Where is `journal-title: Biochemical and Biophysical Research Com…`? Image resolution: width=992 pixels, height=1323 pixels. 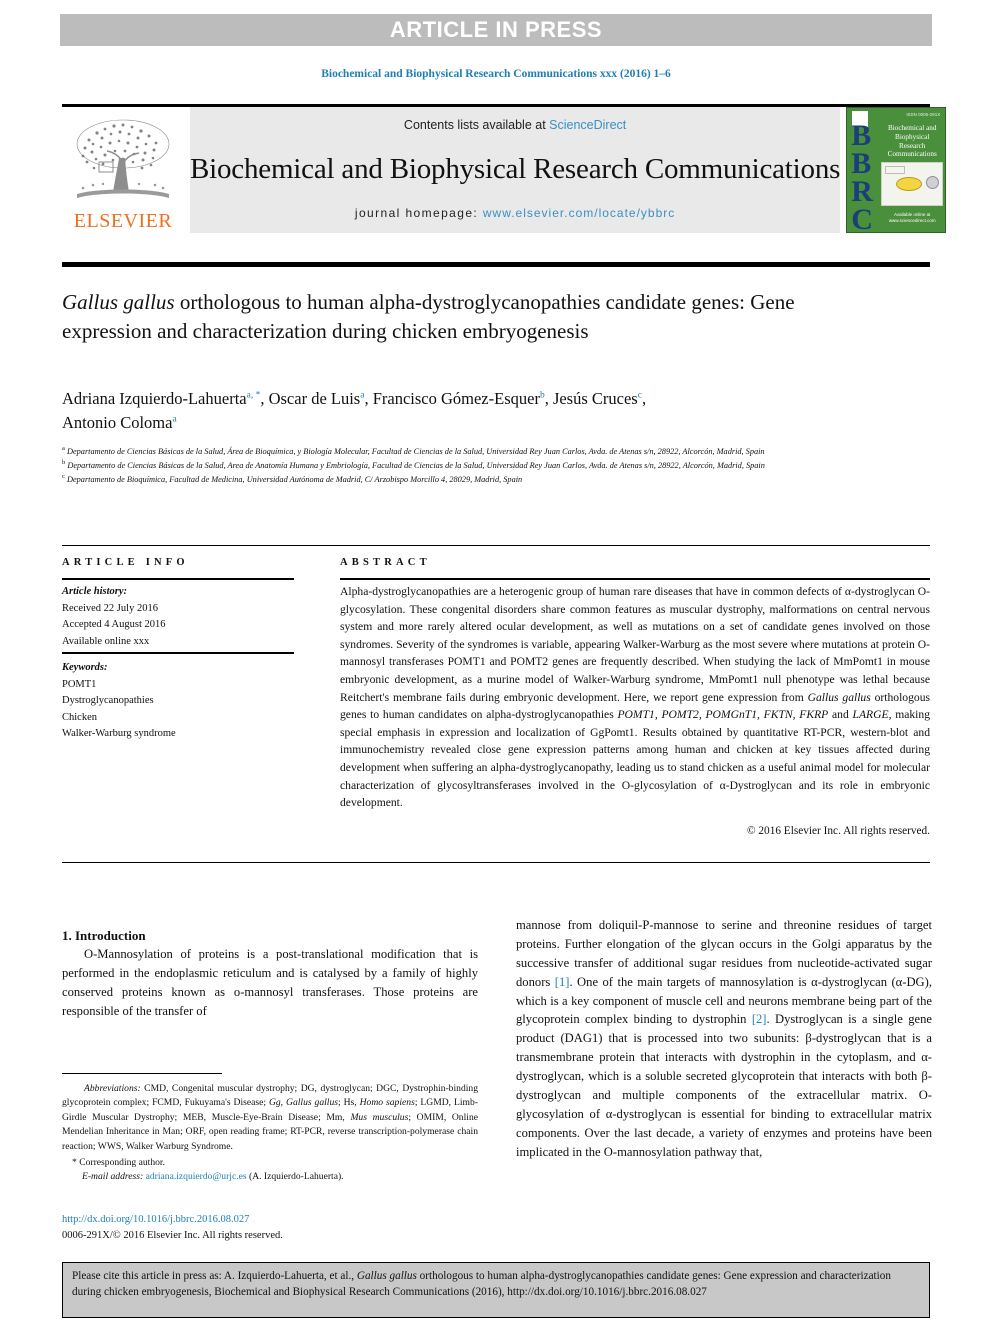 journal-title: Biochemical and Biophysical Research Com… is located at coordinates (515, 168).